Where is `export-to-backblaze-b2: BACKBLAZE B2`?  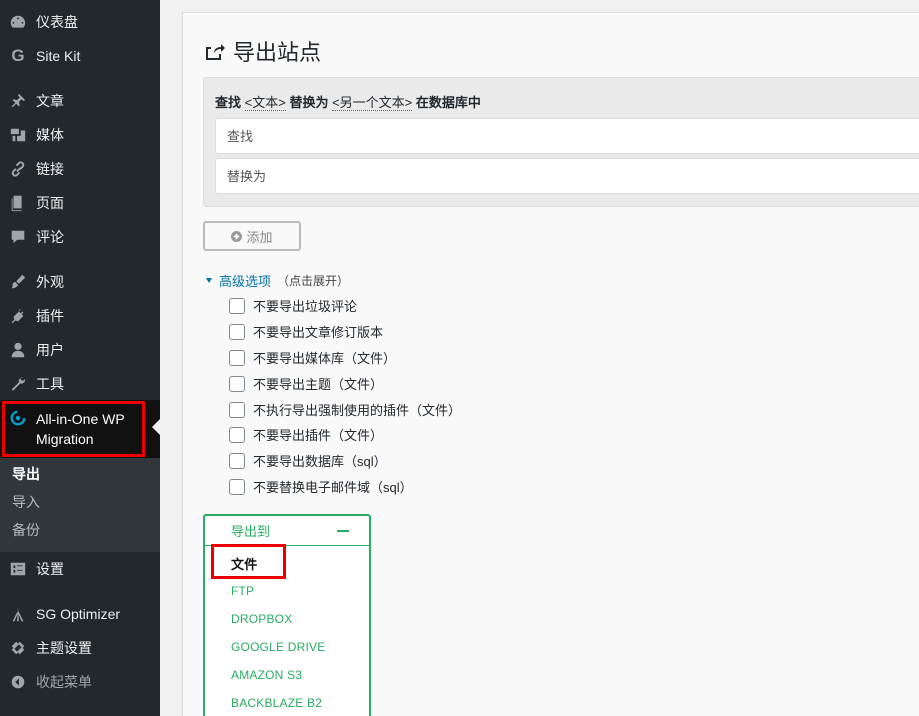 export-to-backblaze-b2: BACKBLAZE B2 is located at coordinates (276, 703).